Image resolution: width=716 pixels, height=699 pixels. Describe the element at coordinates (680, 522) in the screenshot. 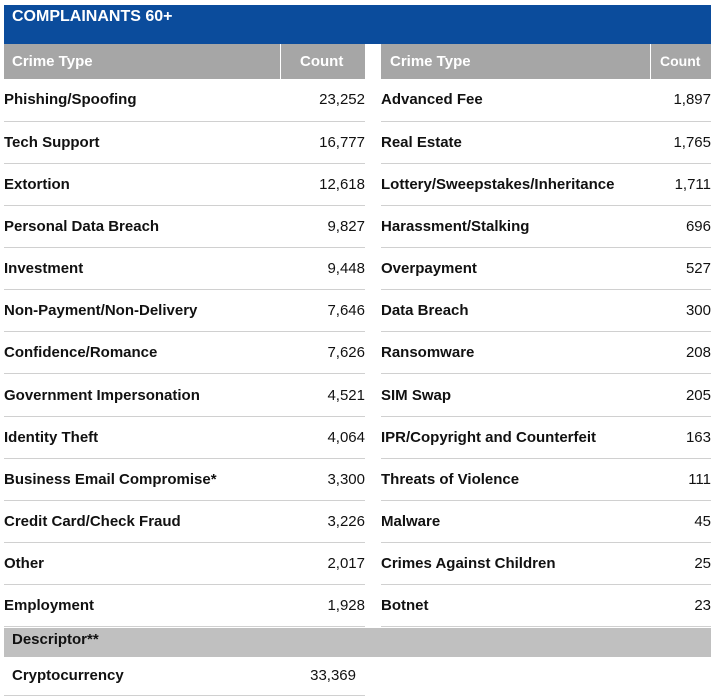

I see `right-crime-count: 45` at that location.